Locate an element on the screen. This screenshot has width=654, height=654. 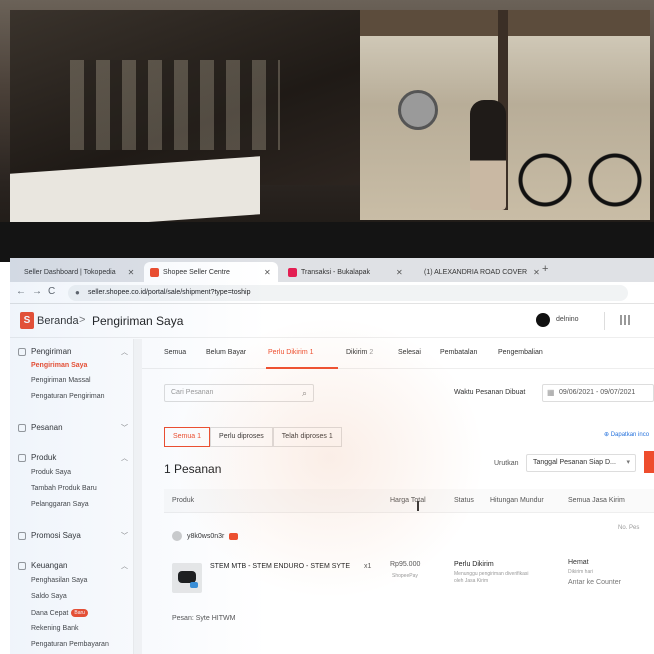
sidebar-section-promosi: Promosi Saya ﹀ is located at coordinates (73, 535).